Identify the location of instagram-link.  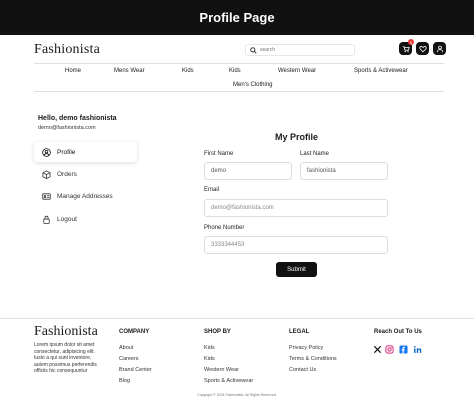
(389, 349).